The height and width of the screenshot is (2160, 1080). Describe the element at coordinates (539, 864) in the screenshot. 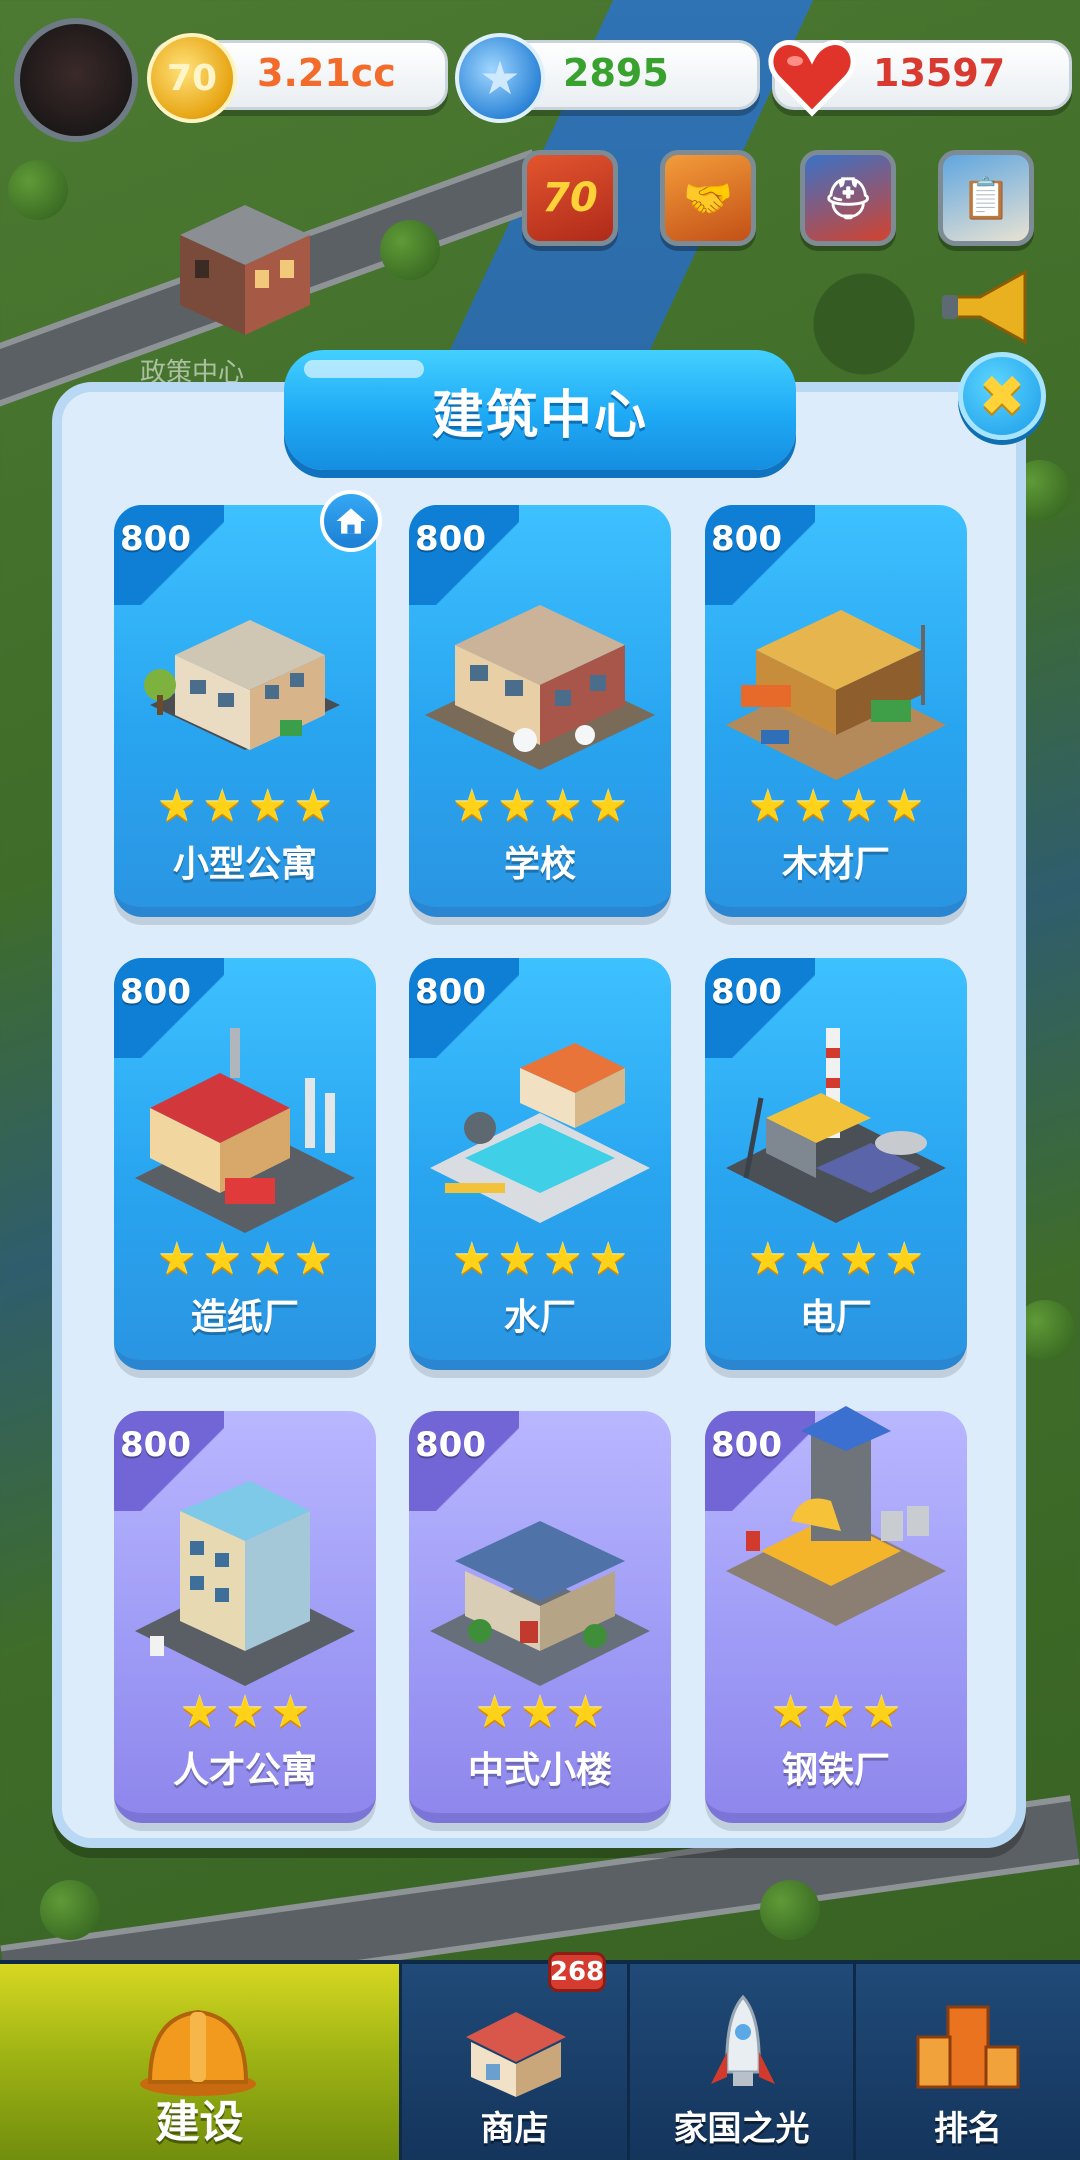

I see `building-name: 学校` at that location.